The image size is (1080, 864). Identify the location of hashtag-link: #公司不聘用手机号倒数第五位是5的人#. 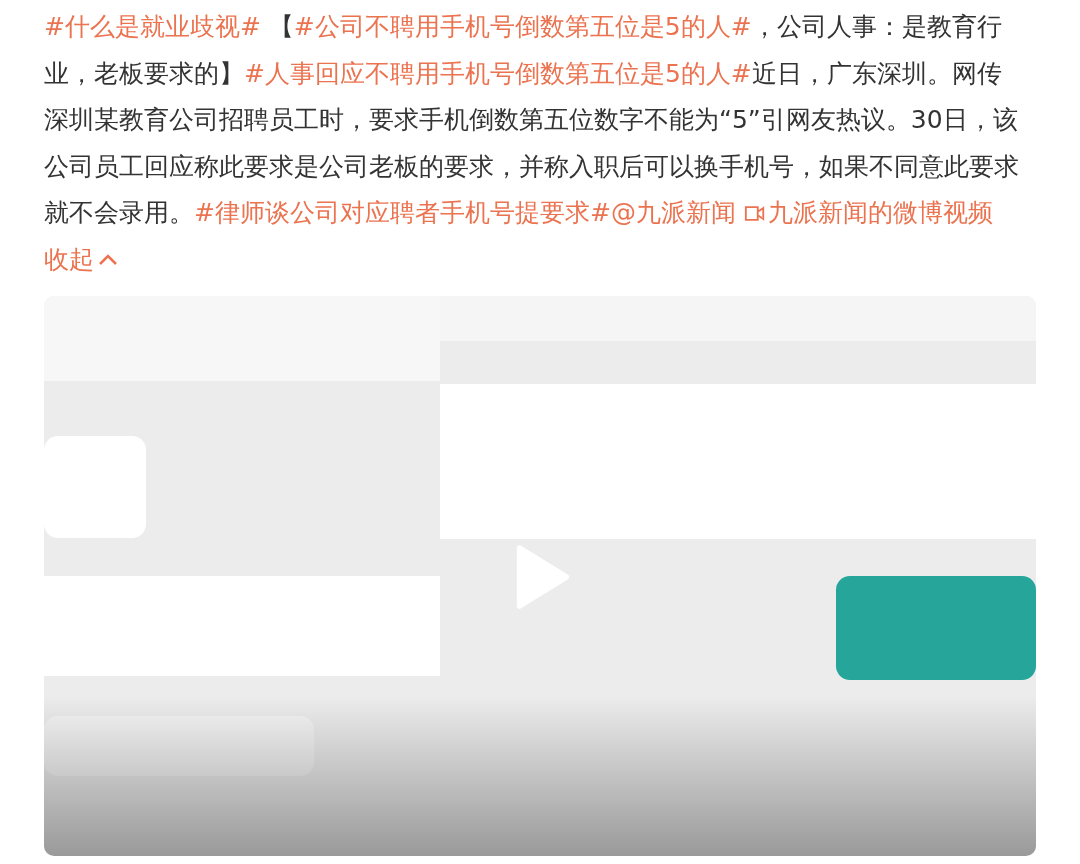
(522, 26).